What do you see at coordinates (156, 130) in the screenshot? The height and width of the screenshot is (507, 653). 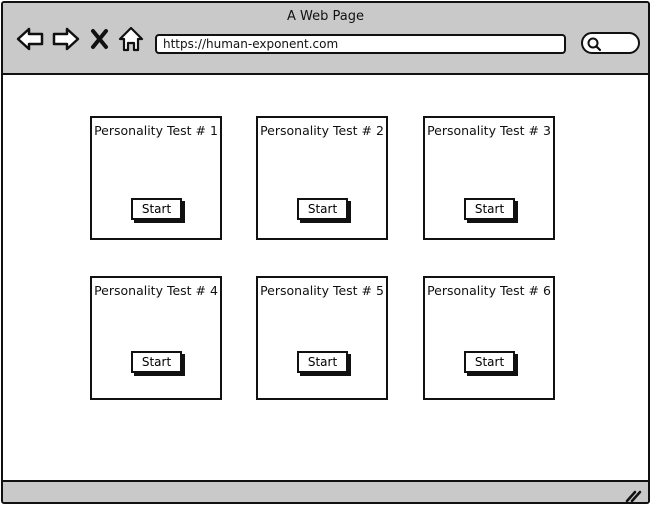 I see `test-card-title: Personality Test # 1` at bounding box center [156, 130].